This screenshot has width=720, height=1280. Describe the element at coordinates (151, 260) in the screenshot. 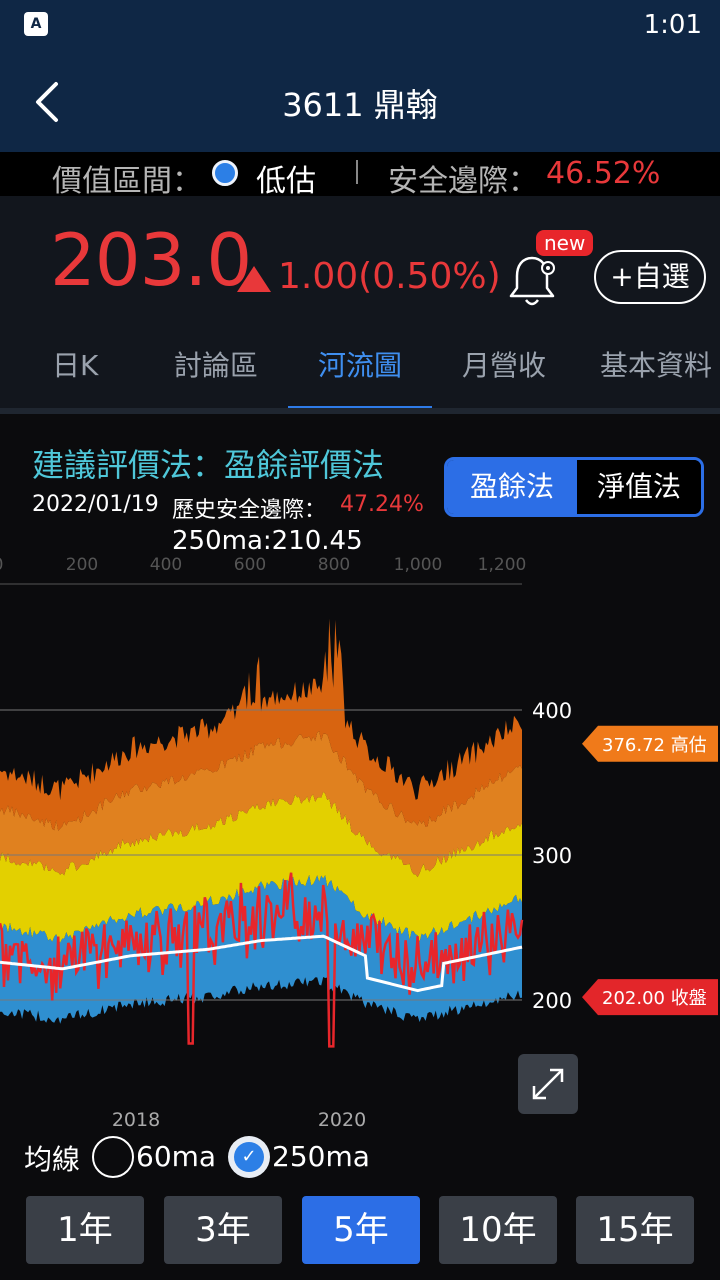

I see `current-price: 203.0` at that location.